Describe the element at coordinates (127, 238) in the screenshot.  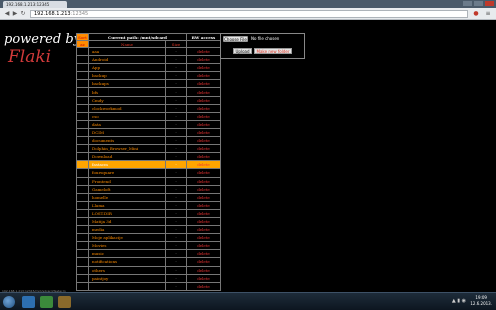
I see `file-name-link: Moje aplikacije` at that location.